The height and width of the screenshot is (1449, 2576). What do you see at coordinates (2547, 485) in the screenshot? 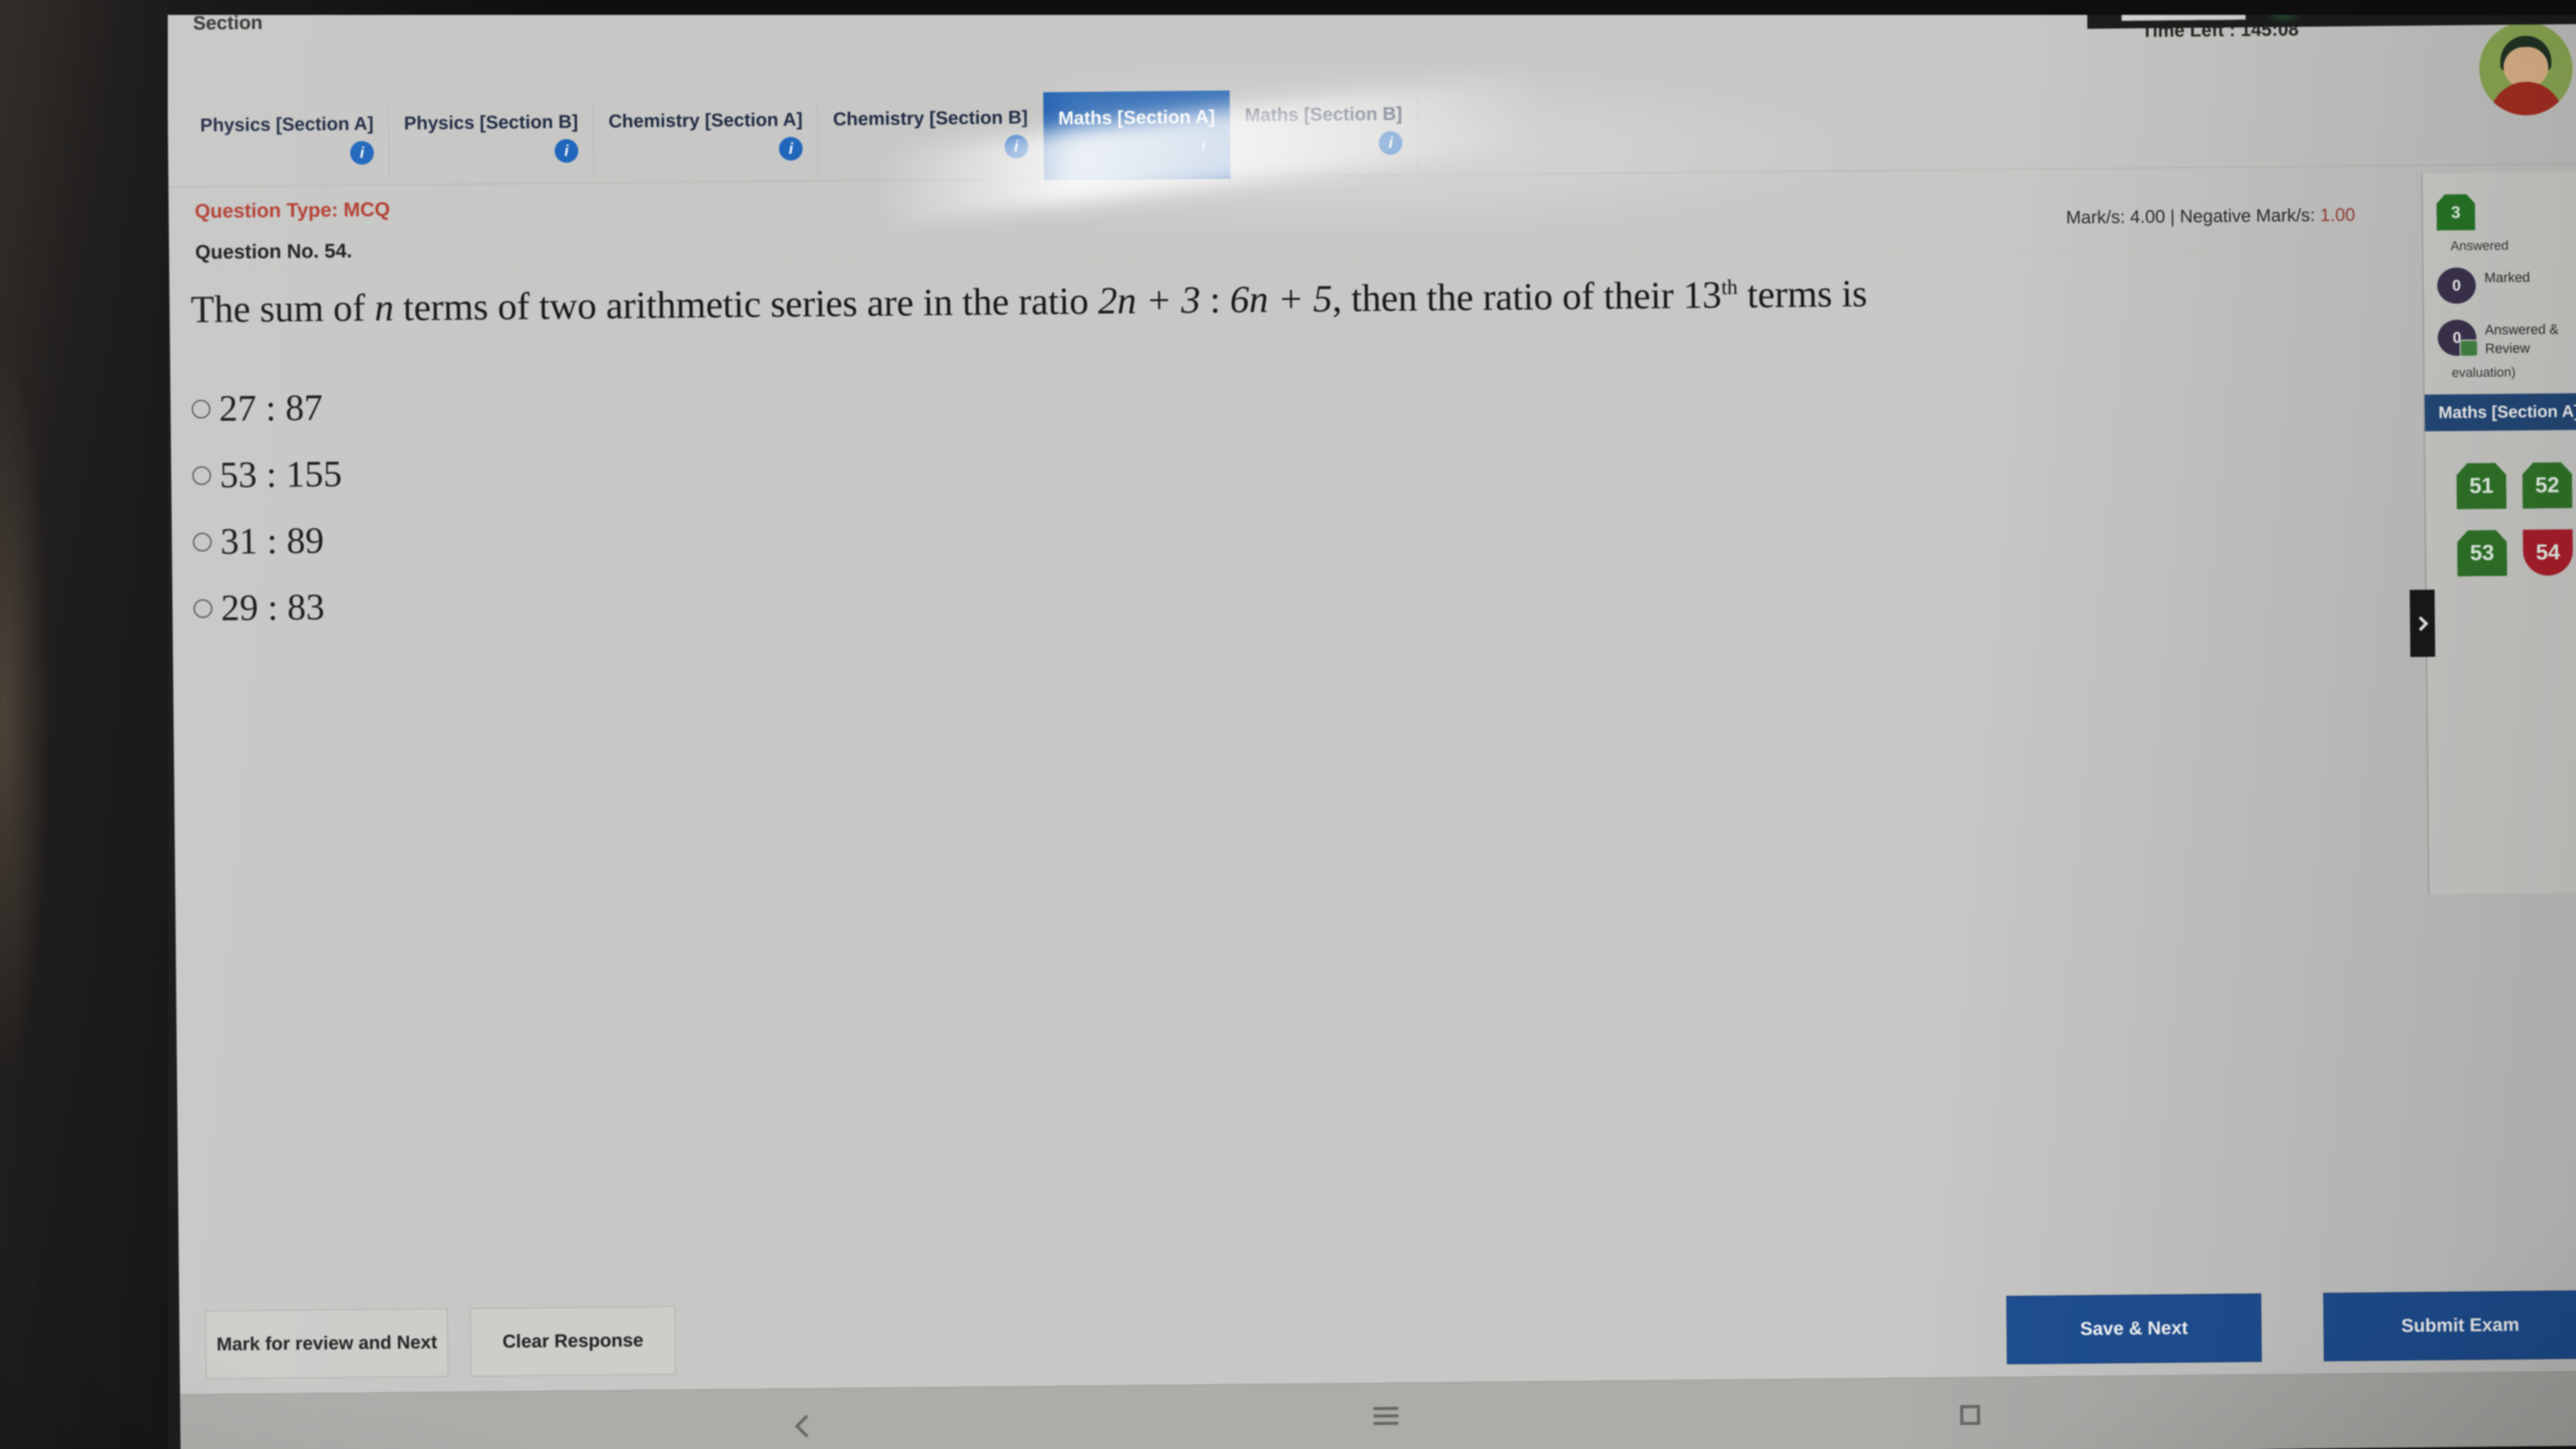
I see `palette-question-52: 52` at bounding box center [2547, 485].